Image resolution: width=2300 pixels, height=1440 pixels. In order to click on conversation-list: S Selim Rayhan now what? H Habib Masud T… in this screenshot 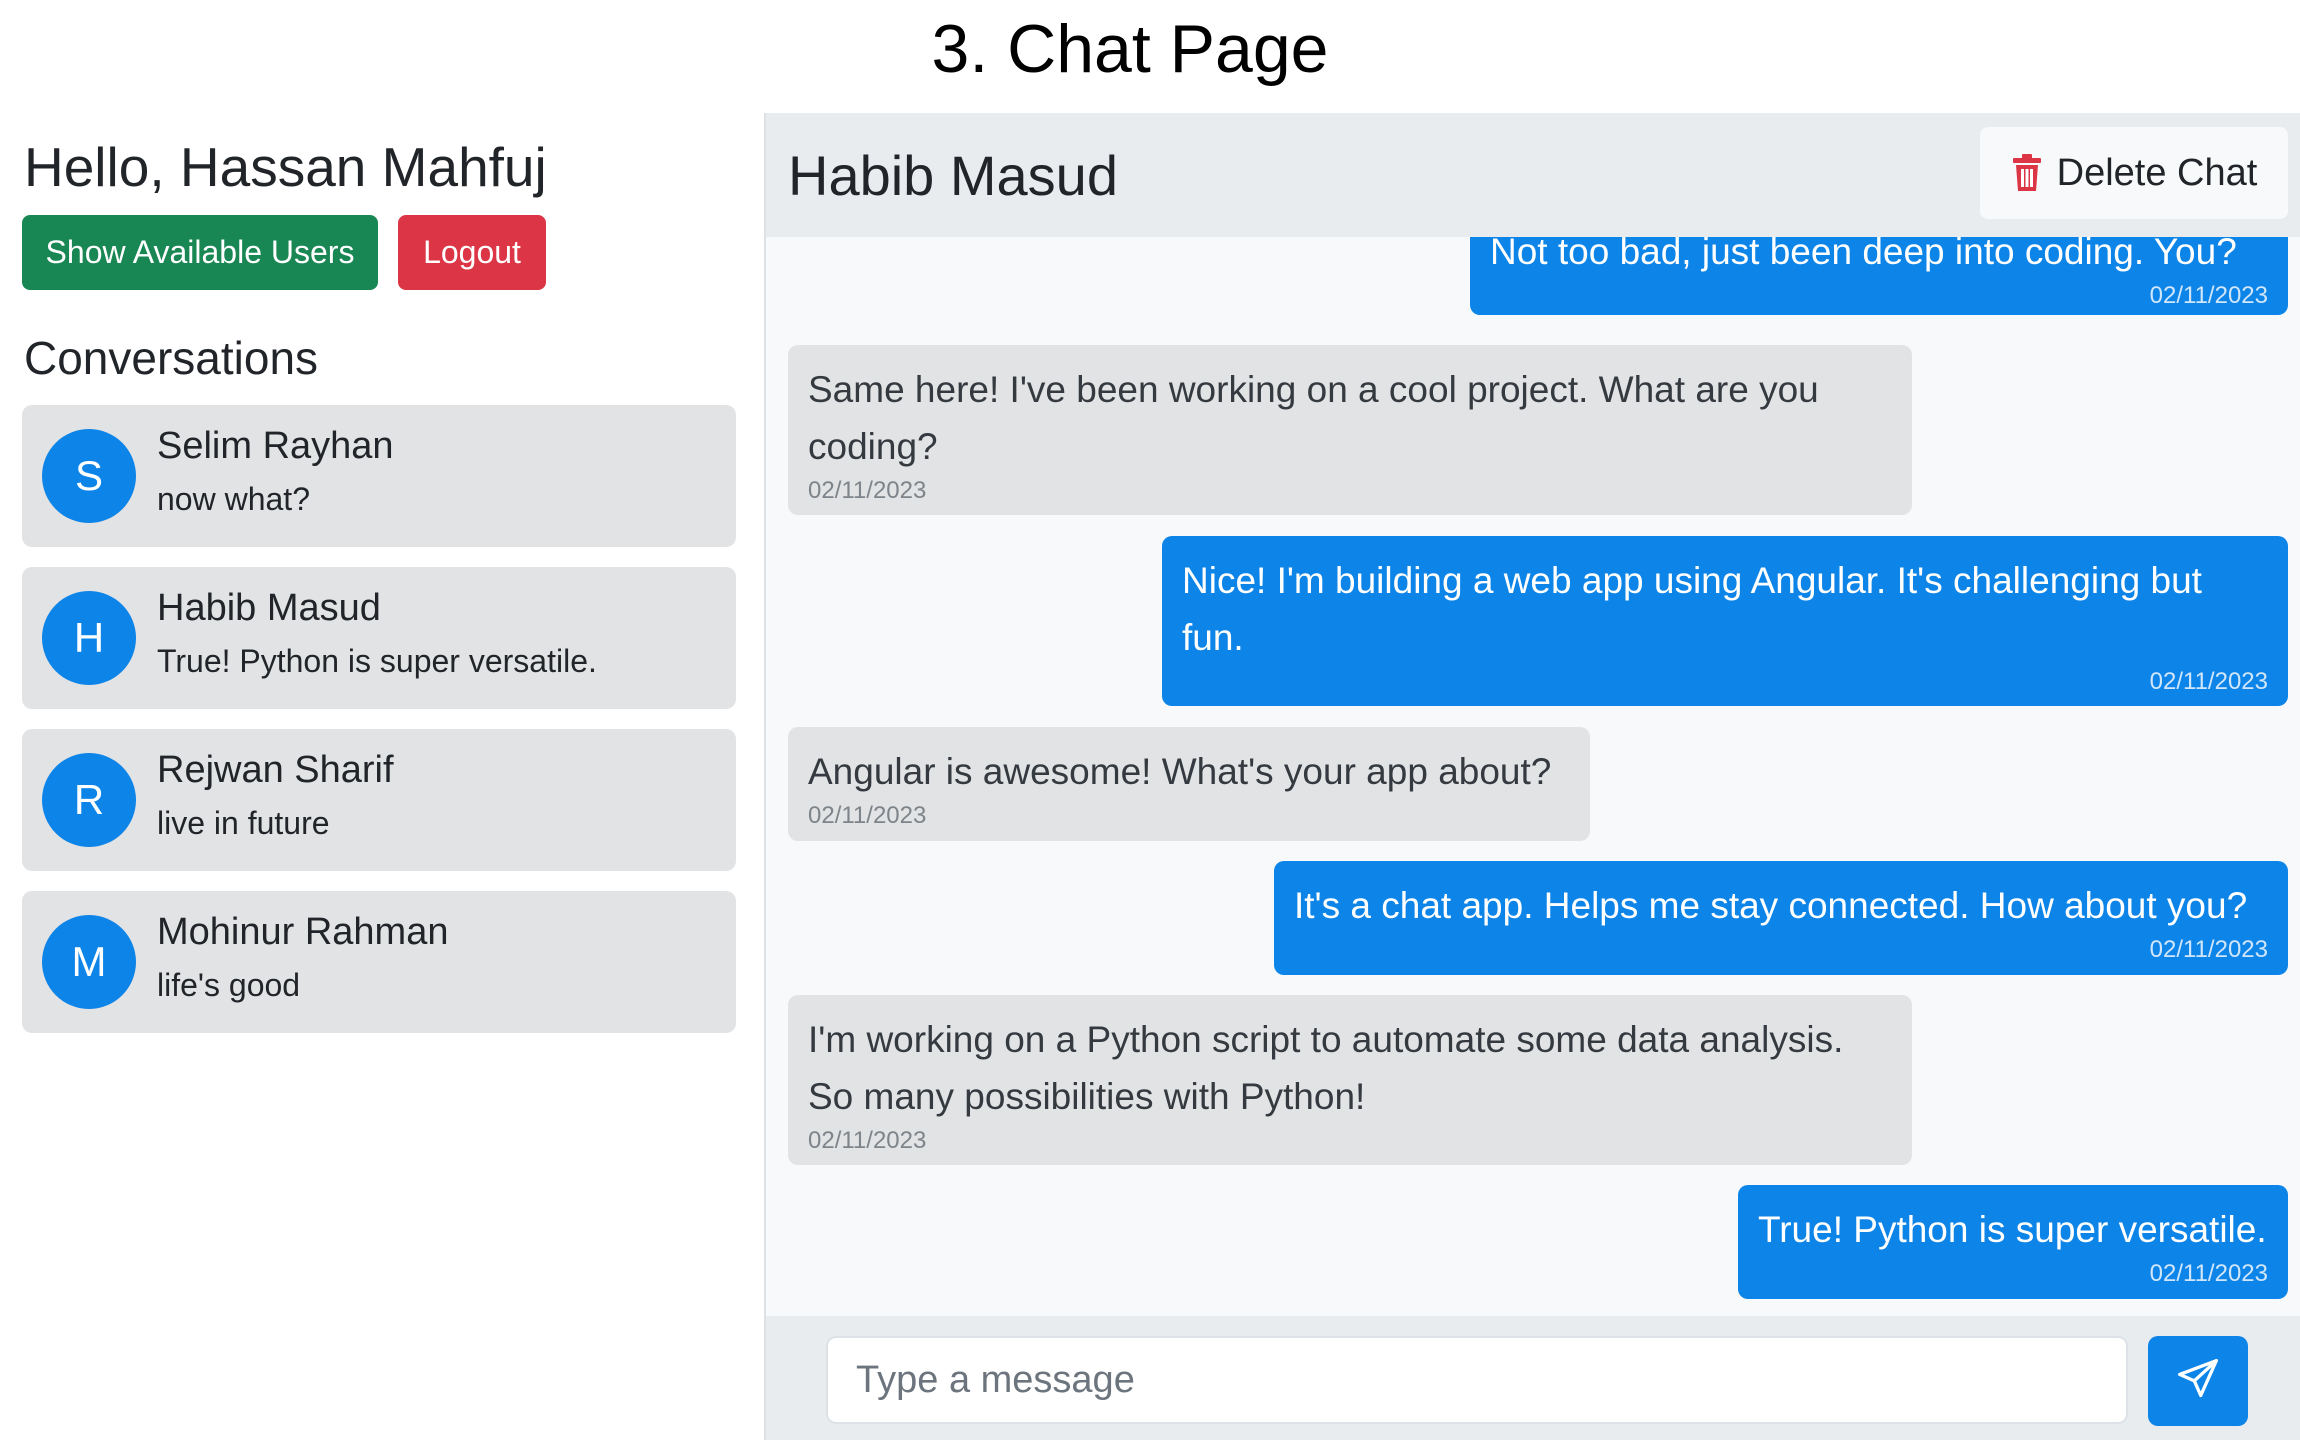, I will do `click(379, 729)`.